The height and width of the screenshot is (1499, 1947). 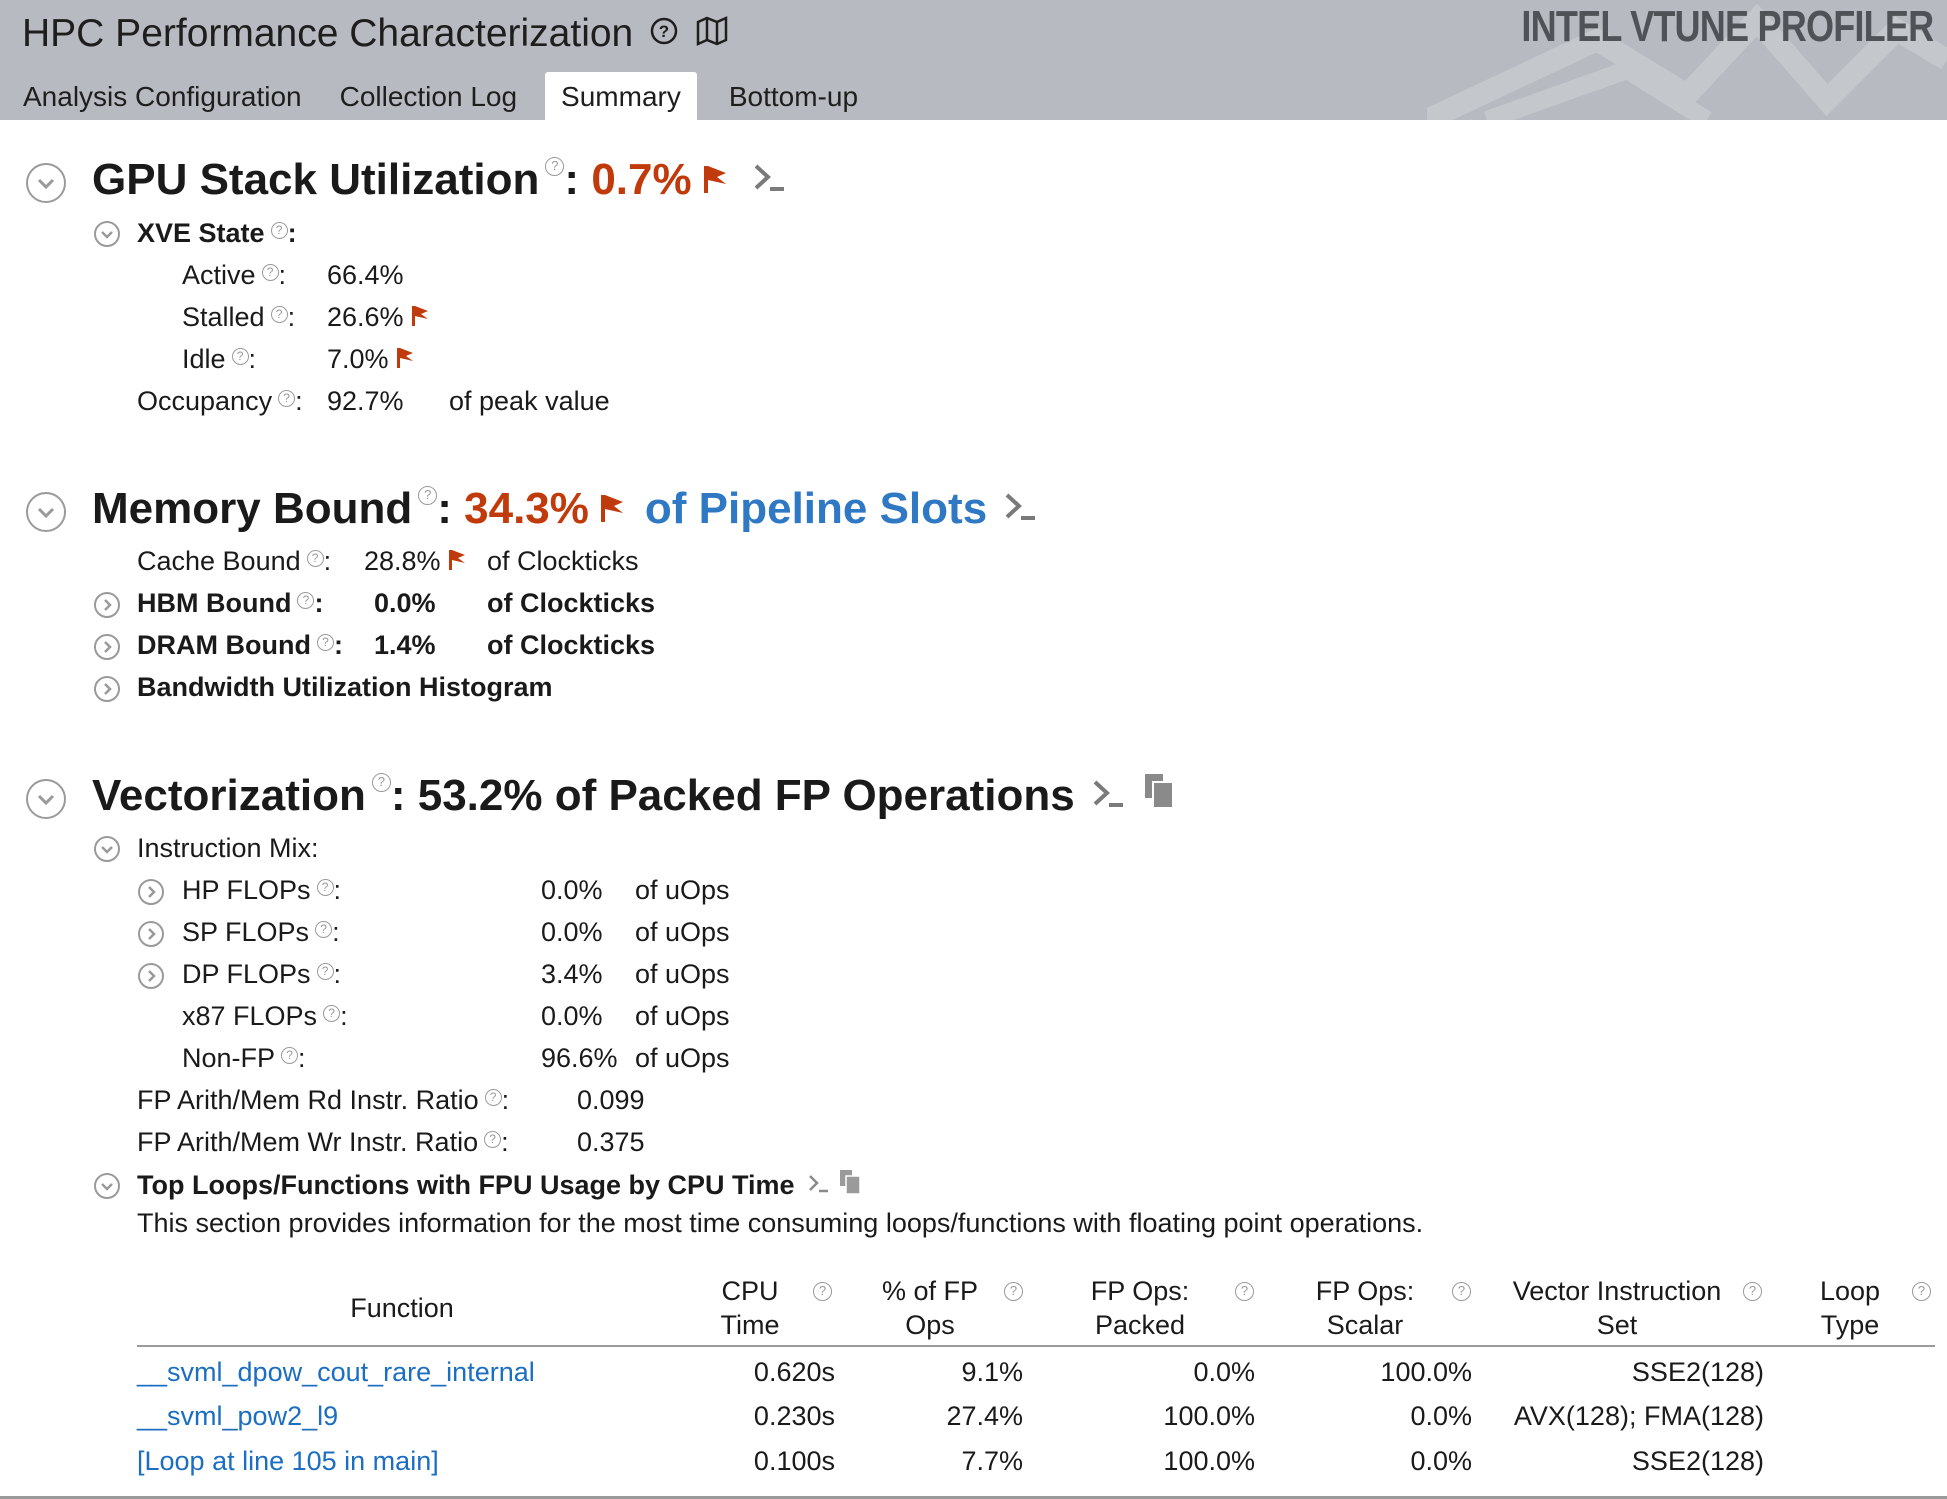 What do you see at coordinates (402, 561) in the screenshot?
I see `cache-bound-value: 28.8%` at bounding box center [402, 561].